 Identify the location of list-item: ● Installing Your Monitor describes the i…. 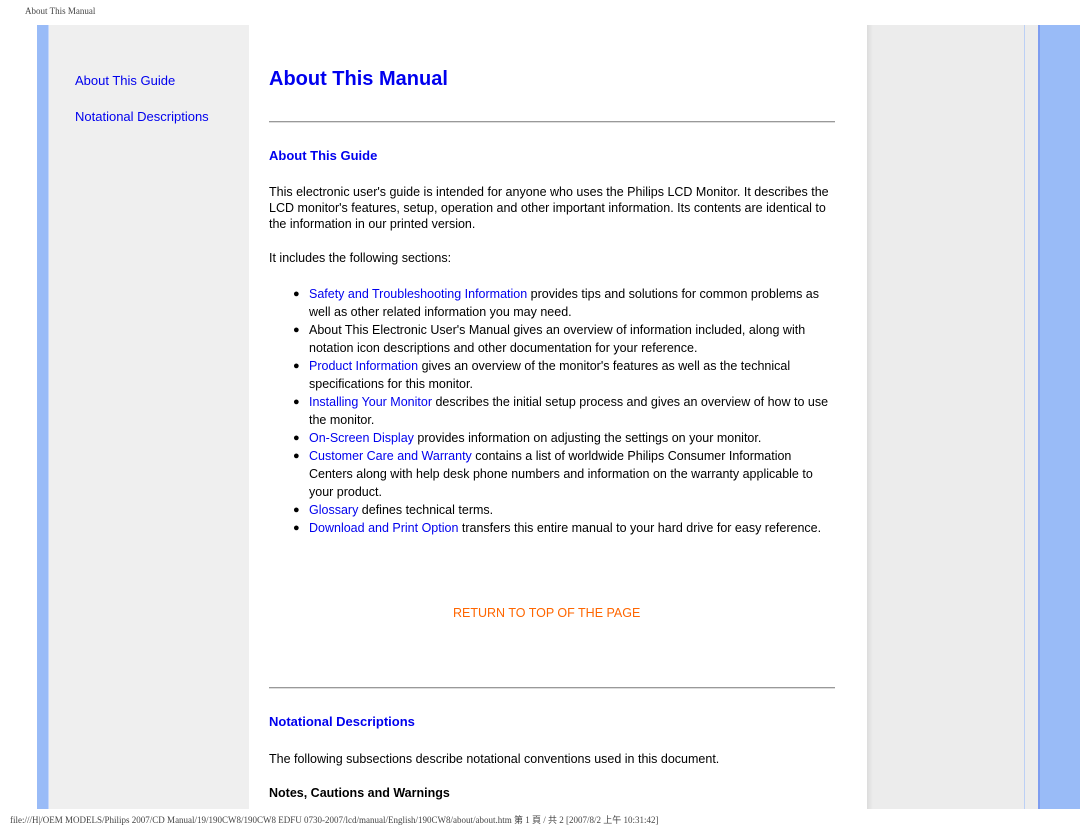
(552, 411).